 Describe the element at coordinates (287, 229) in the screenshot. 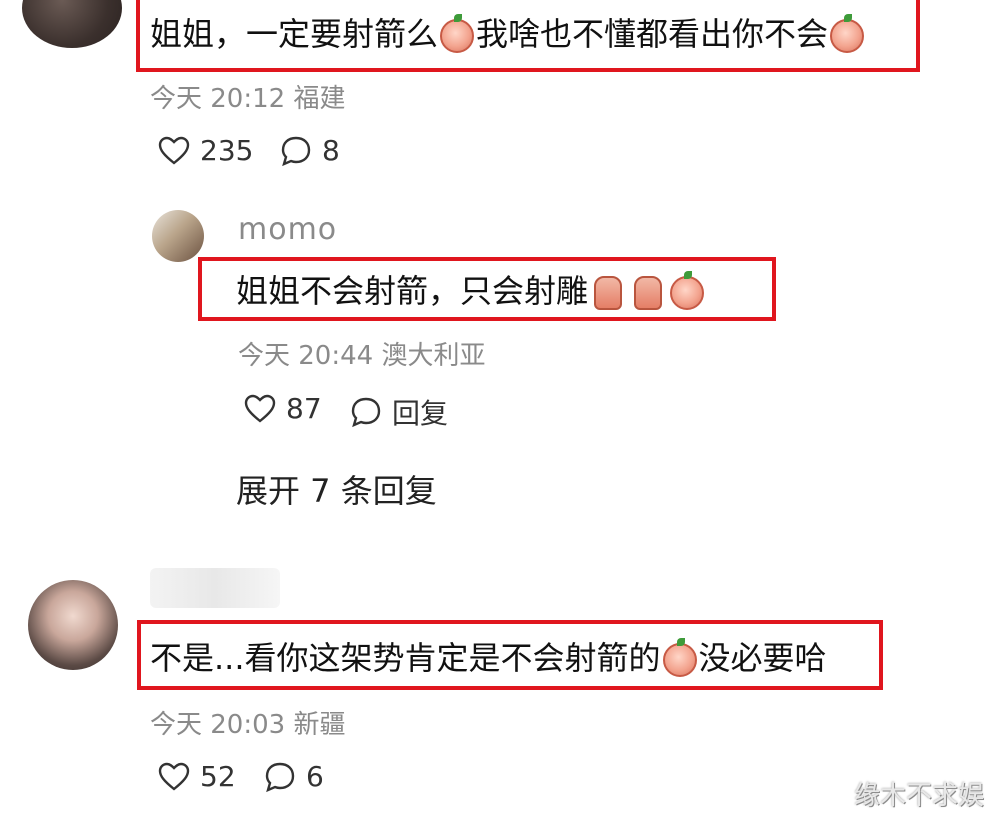

I see `reply-username: momo` at that location.